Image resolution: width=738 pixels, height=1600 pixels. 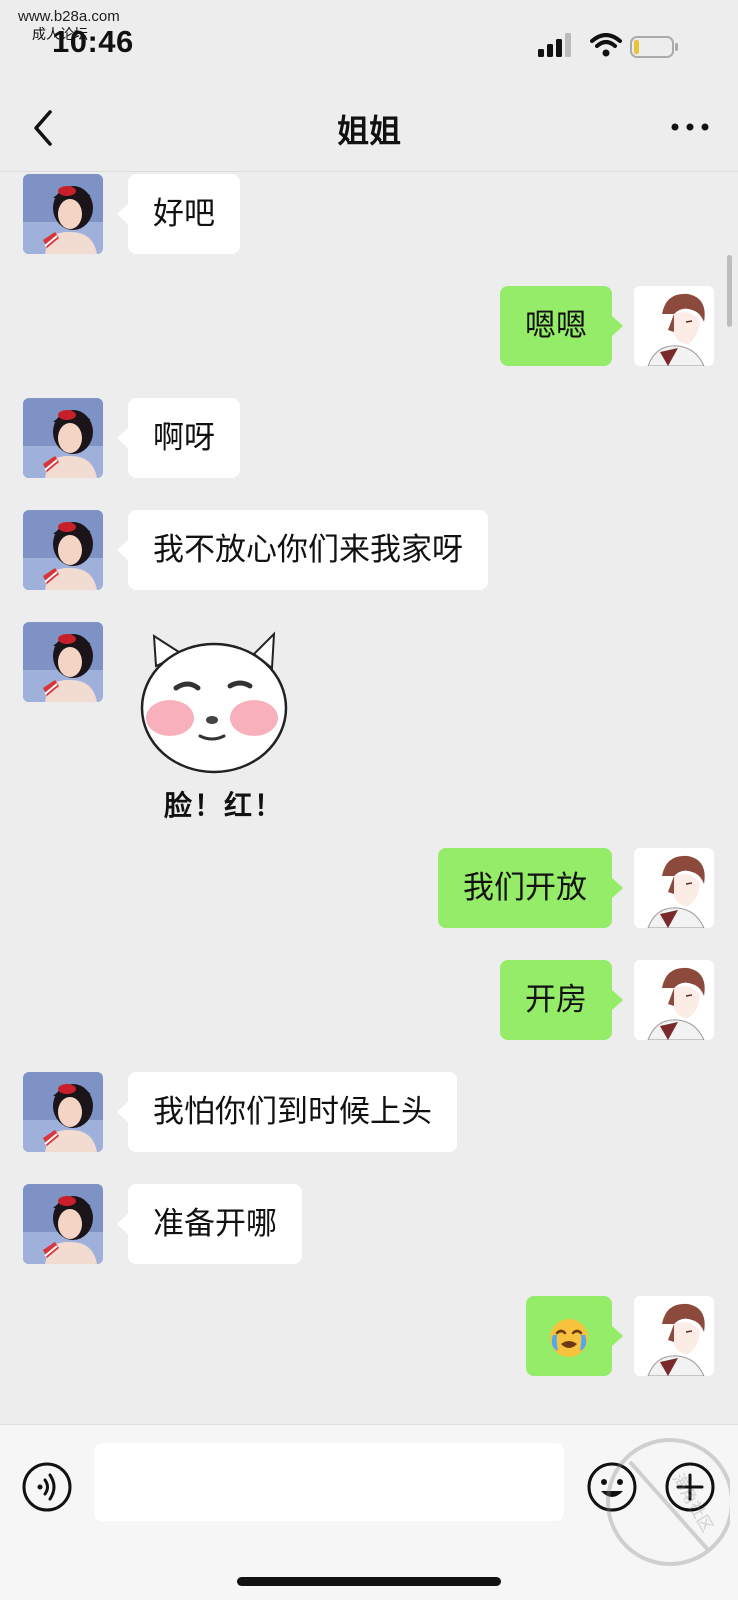 I want to click on wifi-icon, so click(x=606, y=45).